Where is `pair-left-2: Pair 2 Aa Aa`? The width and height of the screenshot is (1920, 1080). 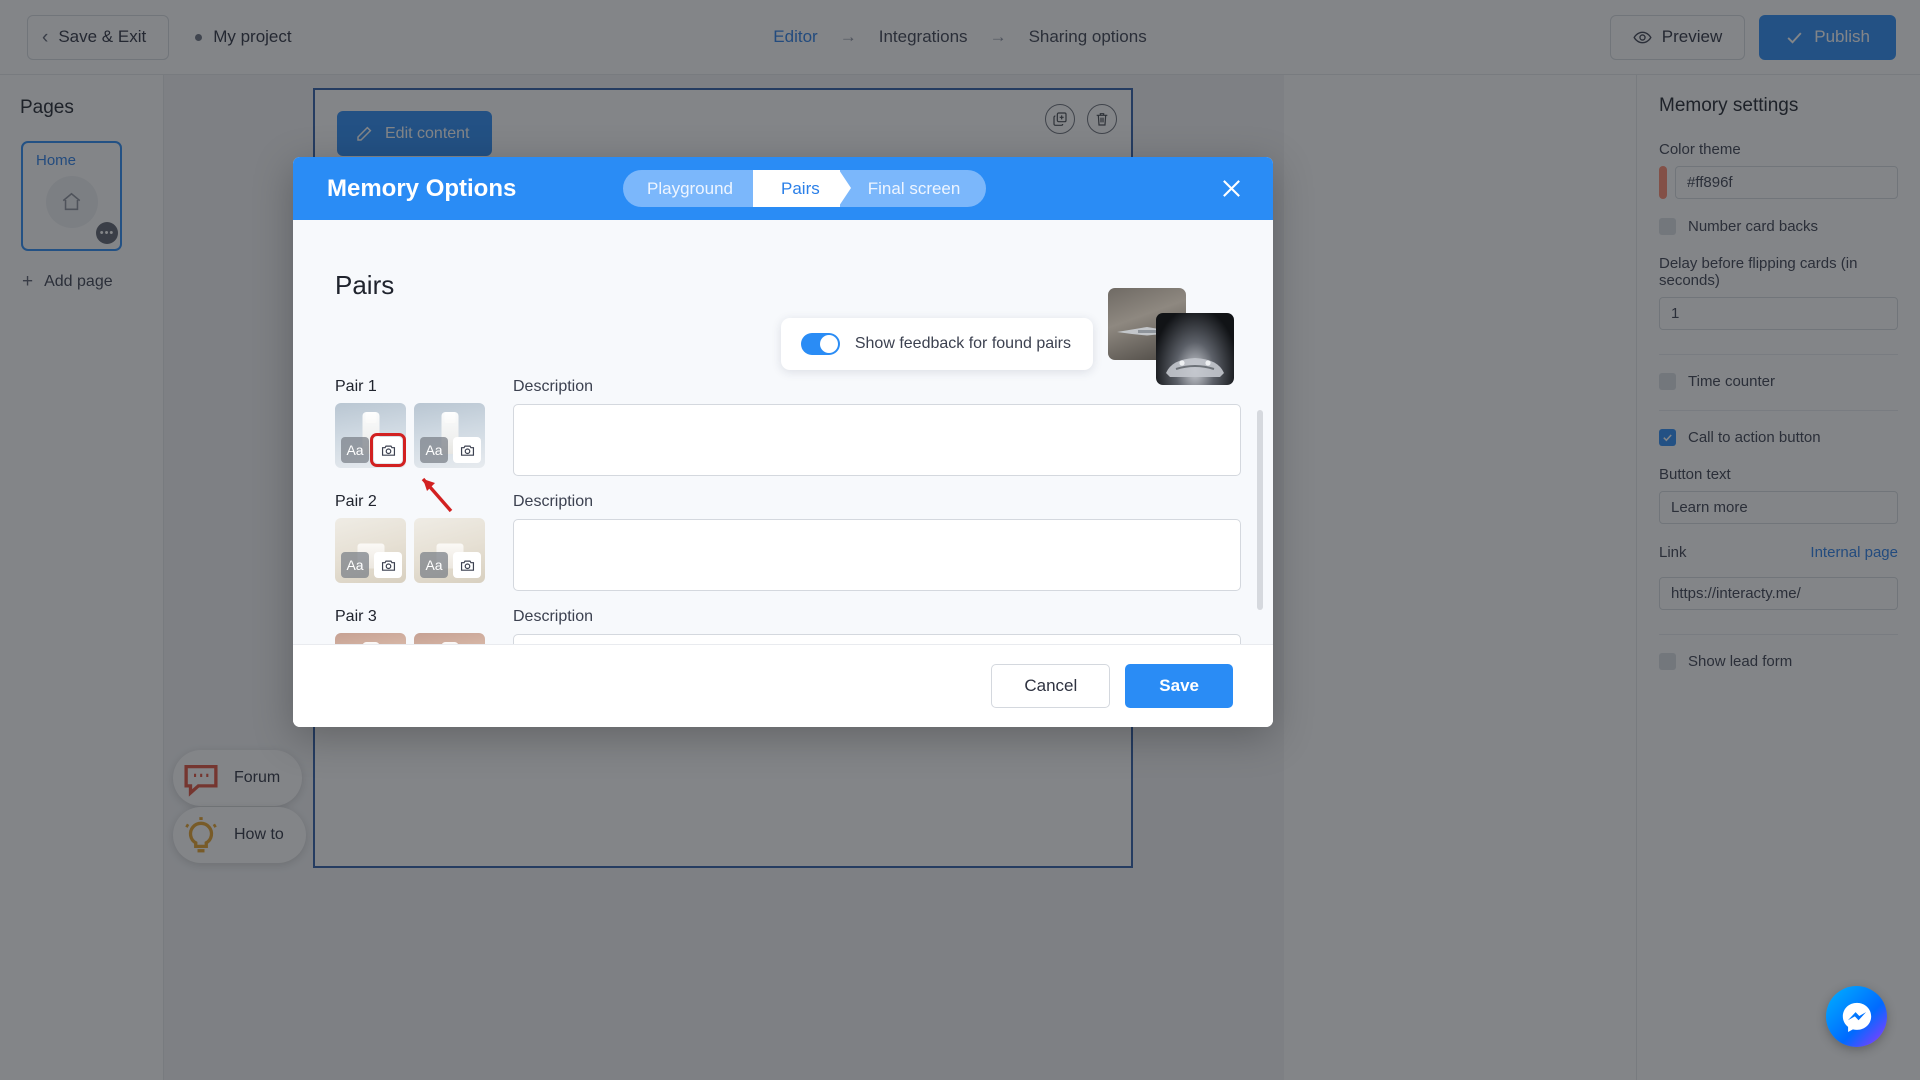
pair-left-2: Pair 2 Aa Aa is located at coordinates (410, 544).